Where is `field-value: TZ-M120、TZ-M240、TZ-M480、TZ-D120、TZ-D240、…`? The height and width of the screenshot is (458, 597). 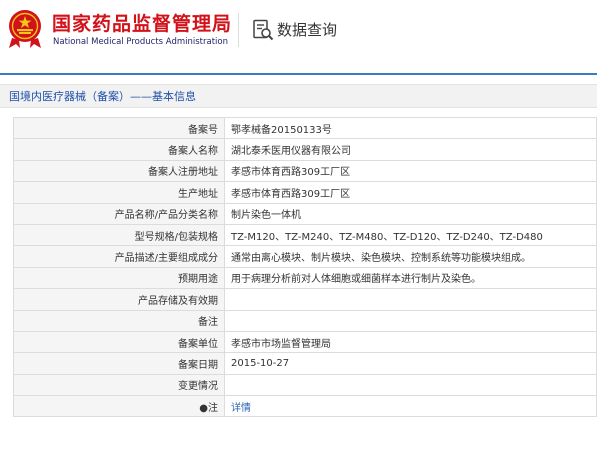 field-value: TZ-M120、TZ-M240、TZ-M480、TZ-D120、TZ-D240、… is located at coordinates (410, 235).